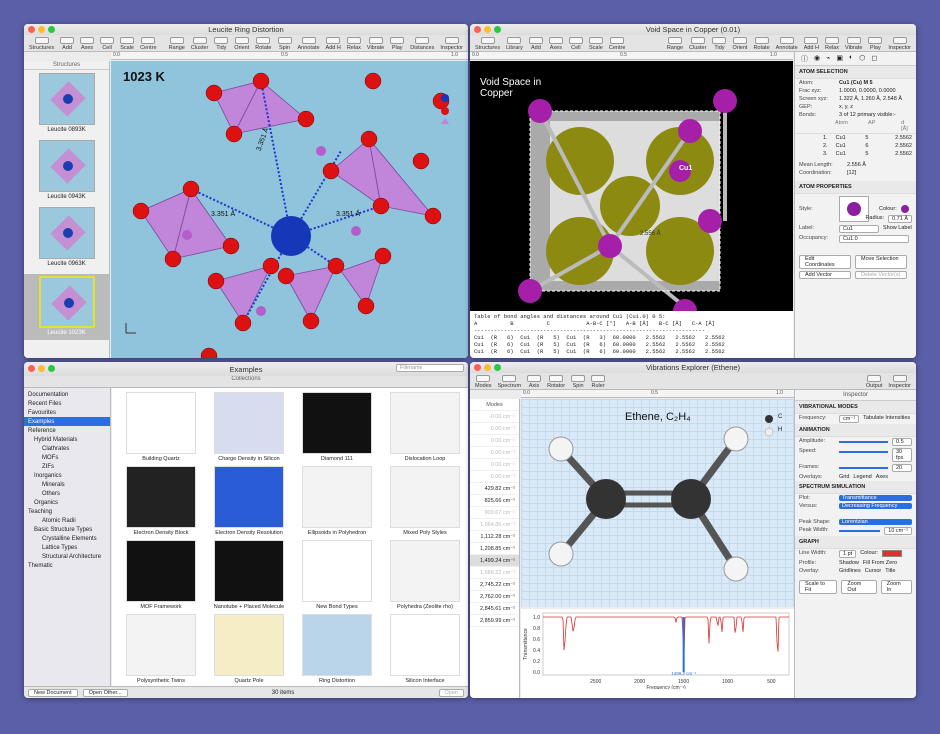 The width and height of the screenshot is (940, 734). Describe the element at coordinates (494, 501) in the screenshot. I see `mode-row: 825.66 cm⁻¹` at that location.